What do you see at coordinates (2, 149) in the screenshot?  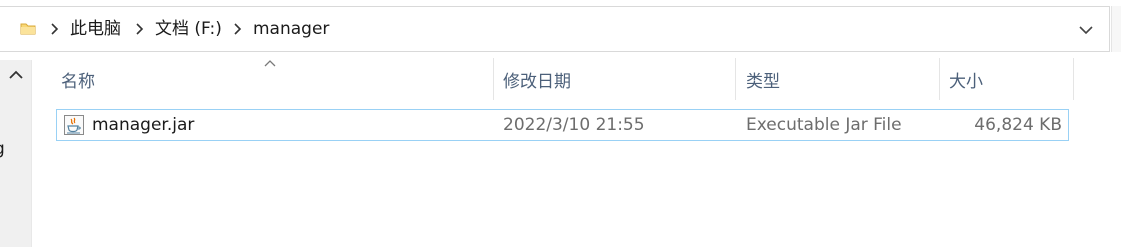 I see `nav-item-partial: g` at bounding box center [2, 149].